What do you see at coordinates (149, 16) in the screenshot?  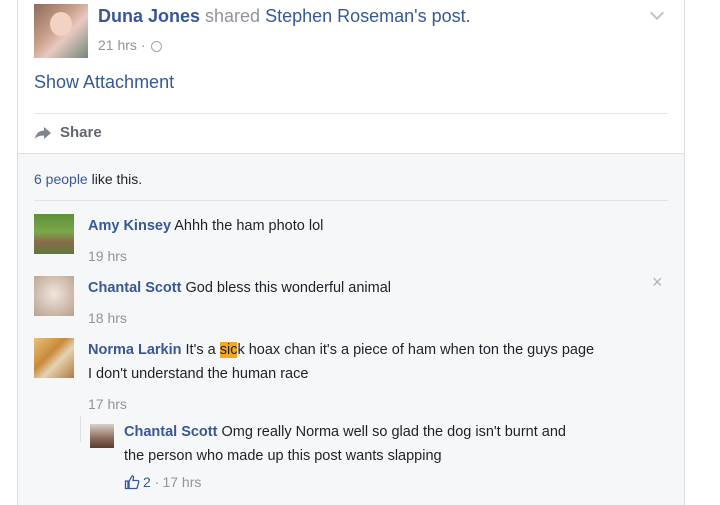 I see `author-name-link: Duna Jones` at bounding box center [149, 16].